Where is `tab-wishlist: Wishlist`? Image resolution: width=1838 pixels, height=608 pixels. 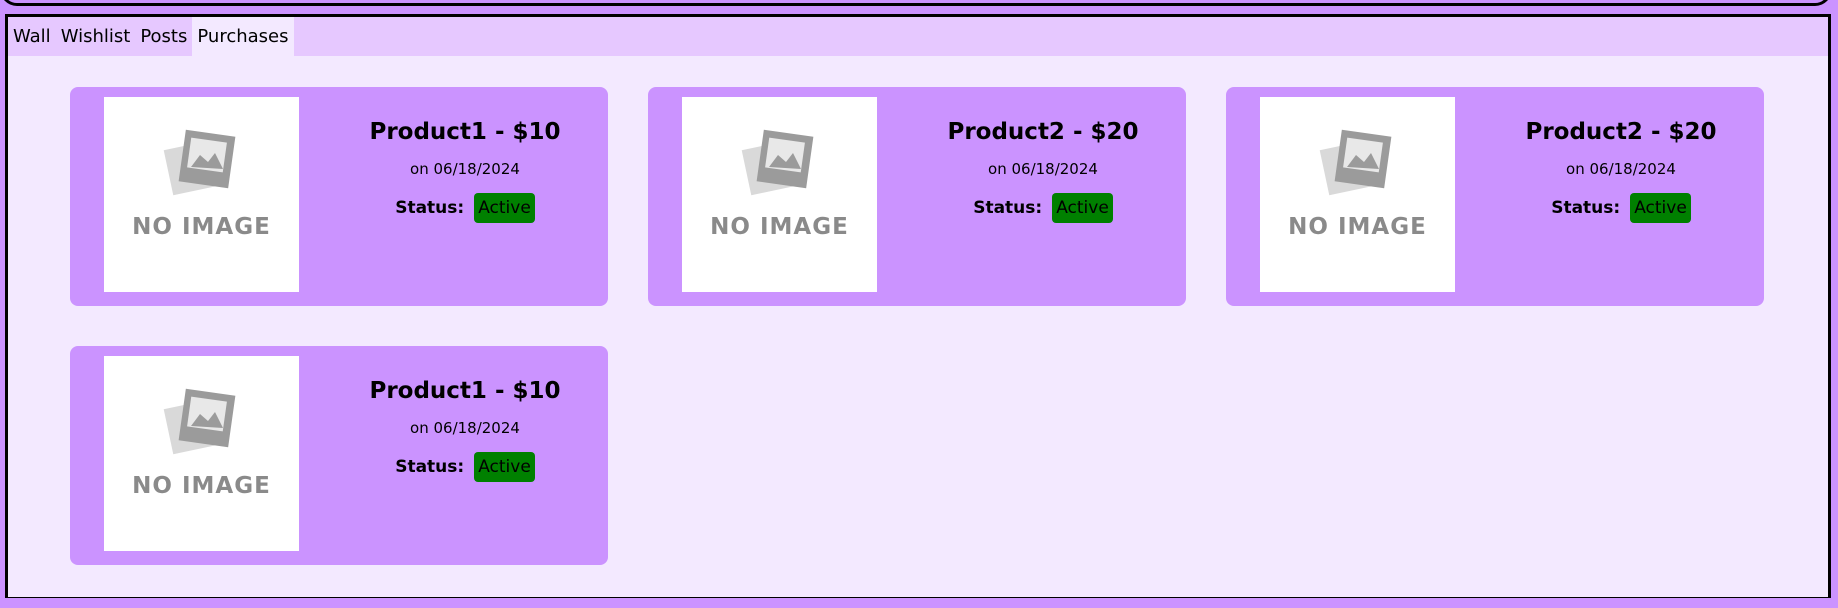
tab-wishlist: Wishlist is located at coordinates (96, 36).